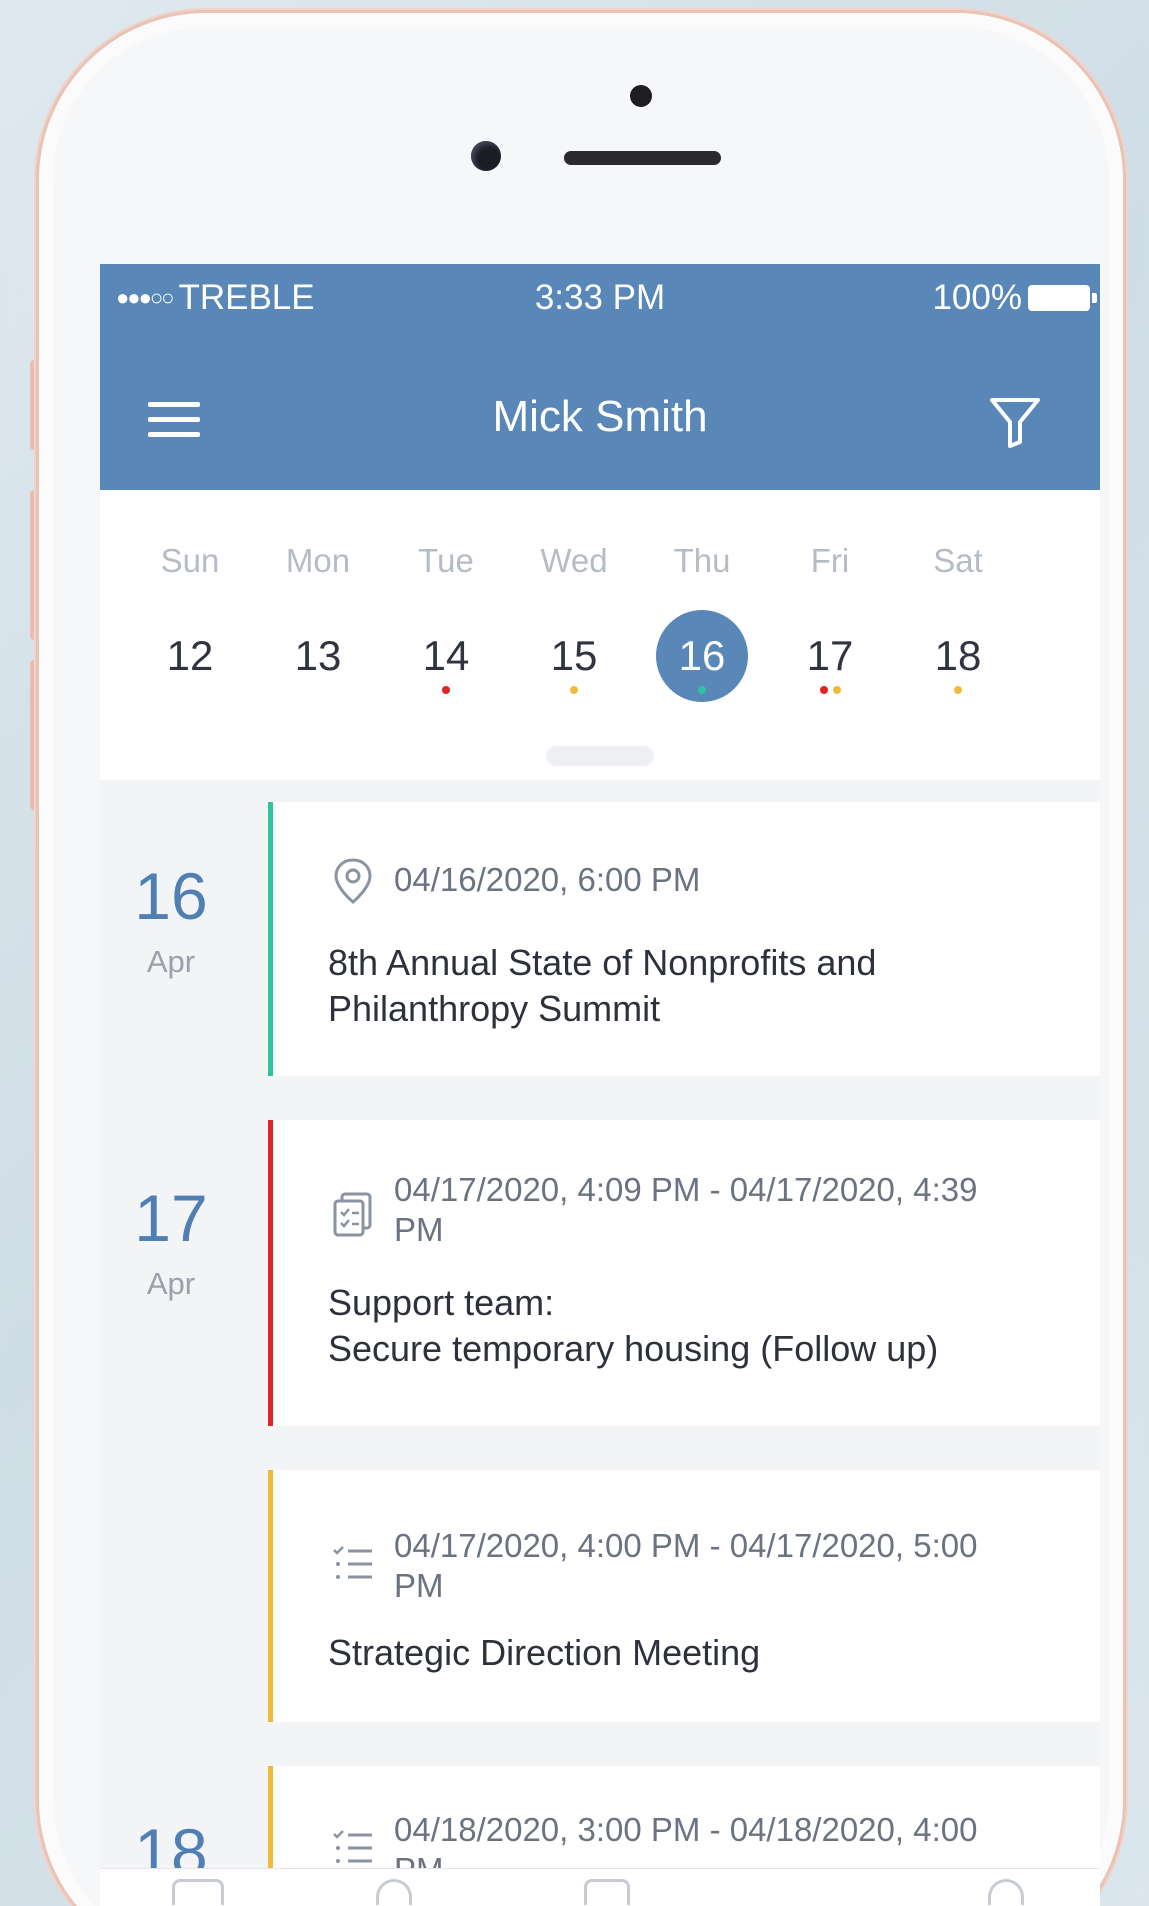 This screenshot has width=1149, height=1906. Describe the element at coordinates (642, 158) in the screenshot. I see `earpiece-speaker` at that location.